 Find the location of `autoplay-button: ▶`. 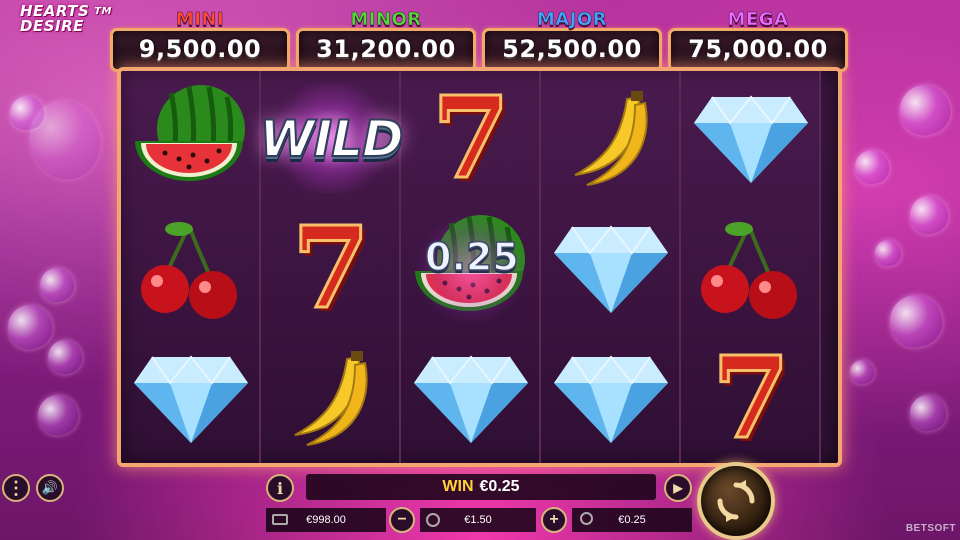

autoplay-button: ▶ is located at coordinates (678, 488).